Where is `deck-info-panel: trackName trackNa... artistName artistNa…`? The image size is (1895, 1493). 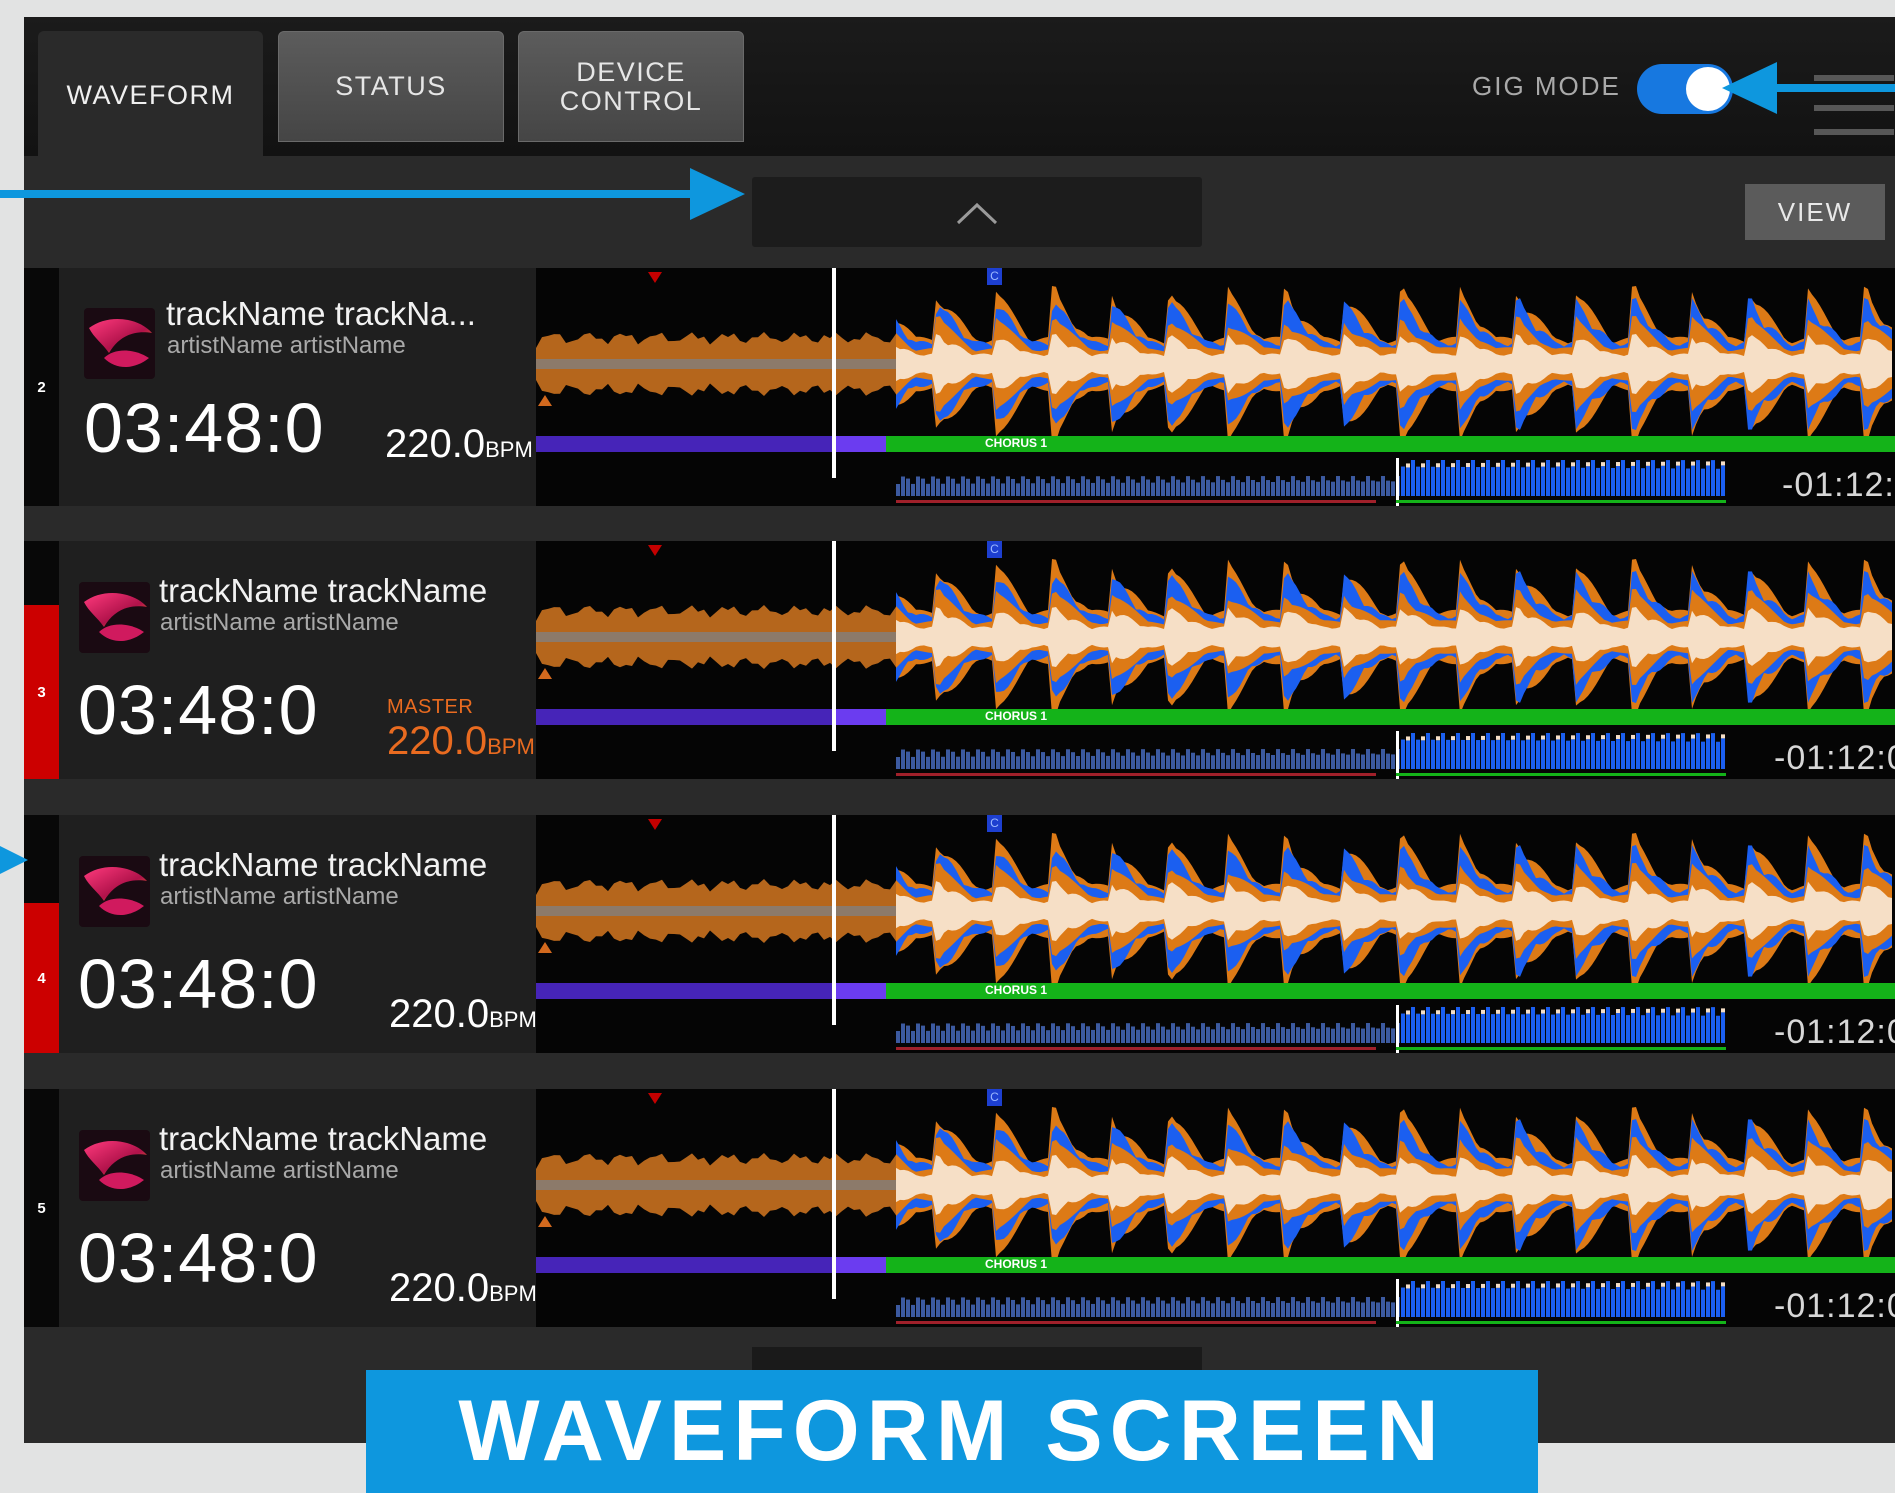
deck-info-panel: trackName trackNa... artistName artistNa… is located at coordinates (297, 387).